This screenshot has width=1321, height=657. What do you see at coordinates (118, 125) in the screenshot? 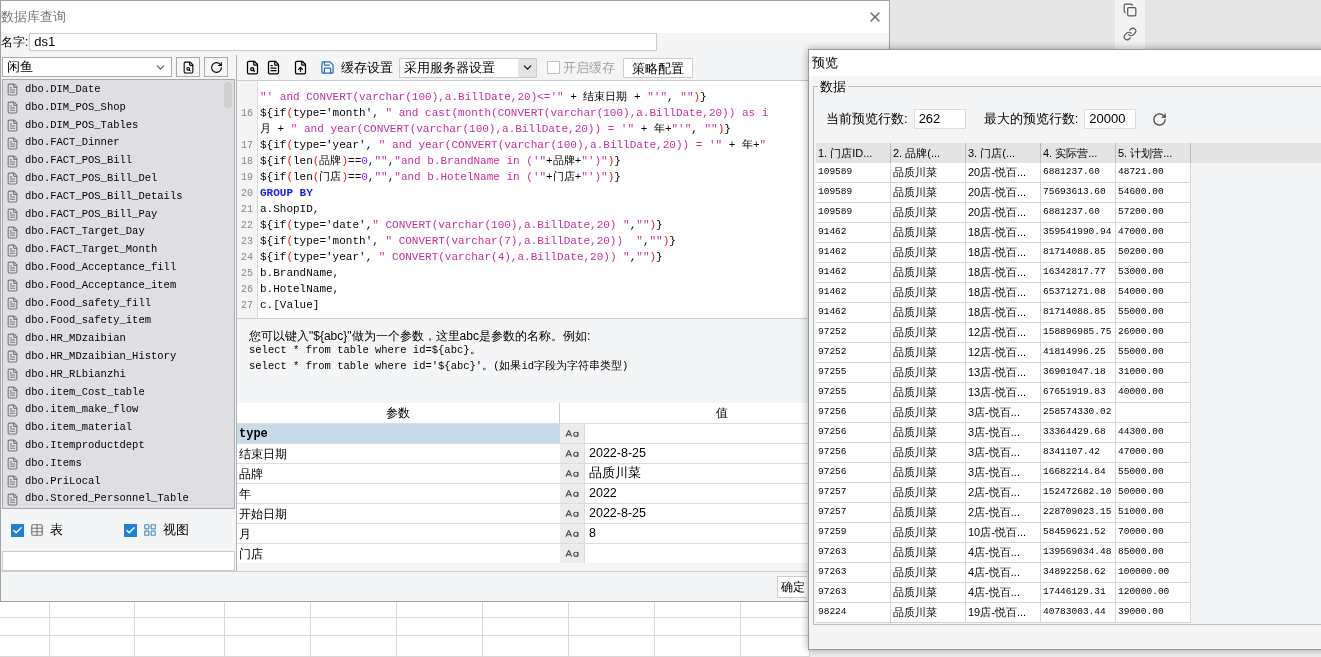
I see `table-list-item: dbo.DIM_POS_Tables` at bounding box center [118, 125].